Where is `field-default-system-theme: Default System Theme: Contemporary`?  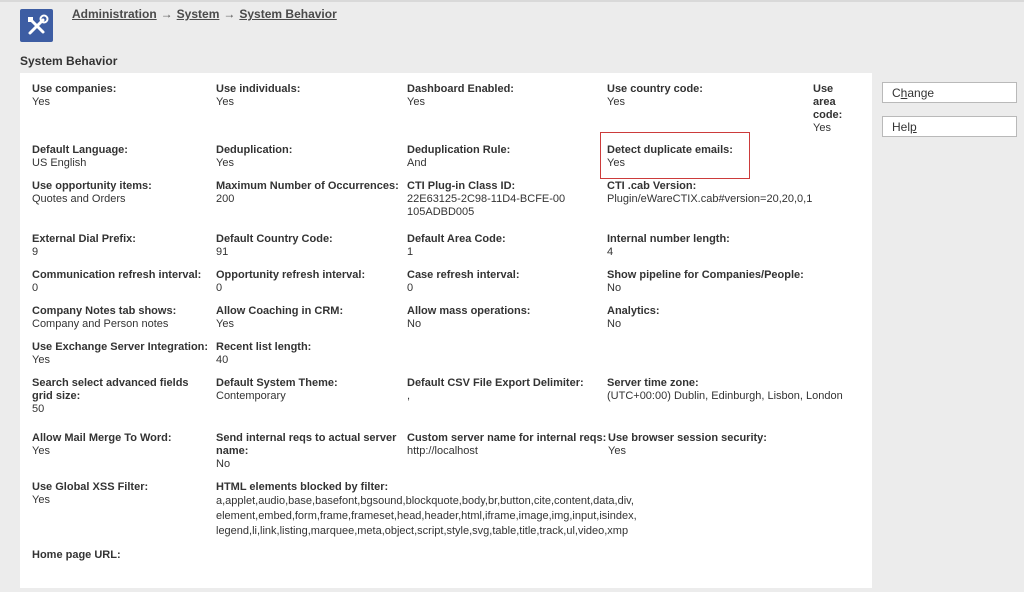
field-default-system-theme: Default System Theme: Contemporary is located at coordinates (277, 389).